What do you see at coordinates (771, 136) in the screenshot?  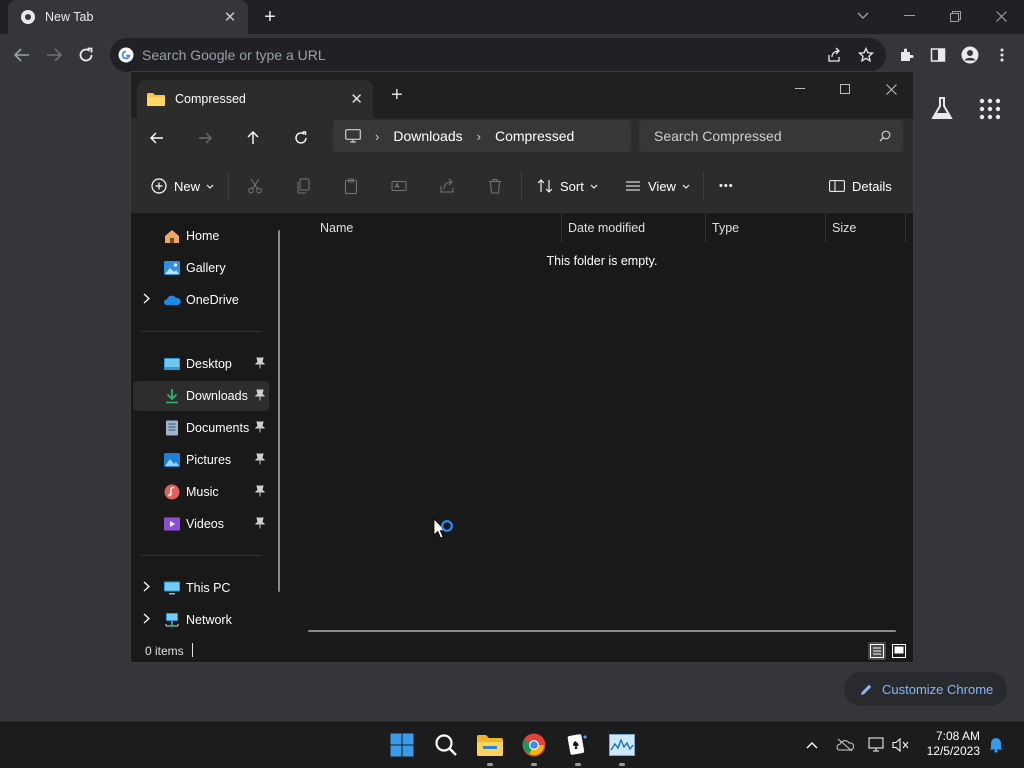 I see `explorer-search-box: Search Compressed` at bounding box center [771, 136].